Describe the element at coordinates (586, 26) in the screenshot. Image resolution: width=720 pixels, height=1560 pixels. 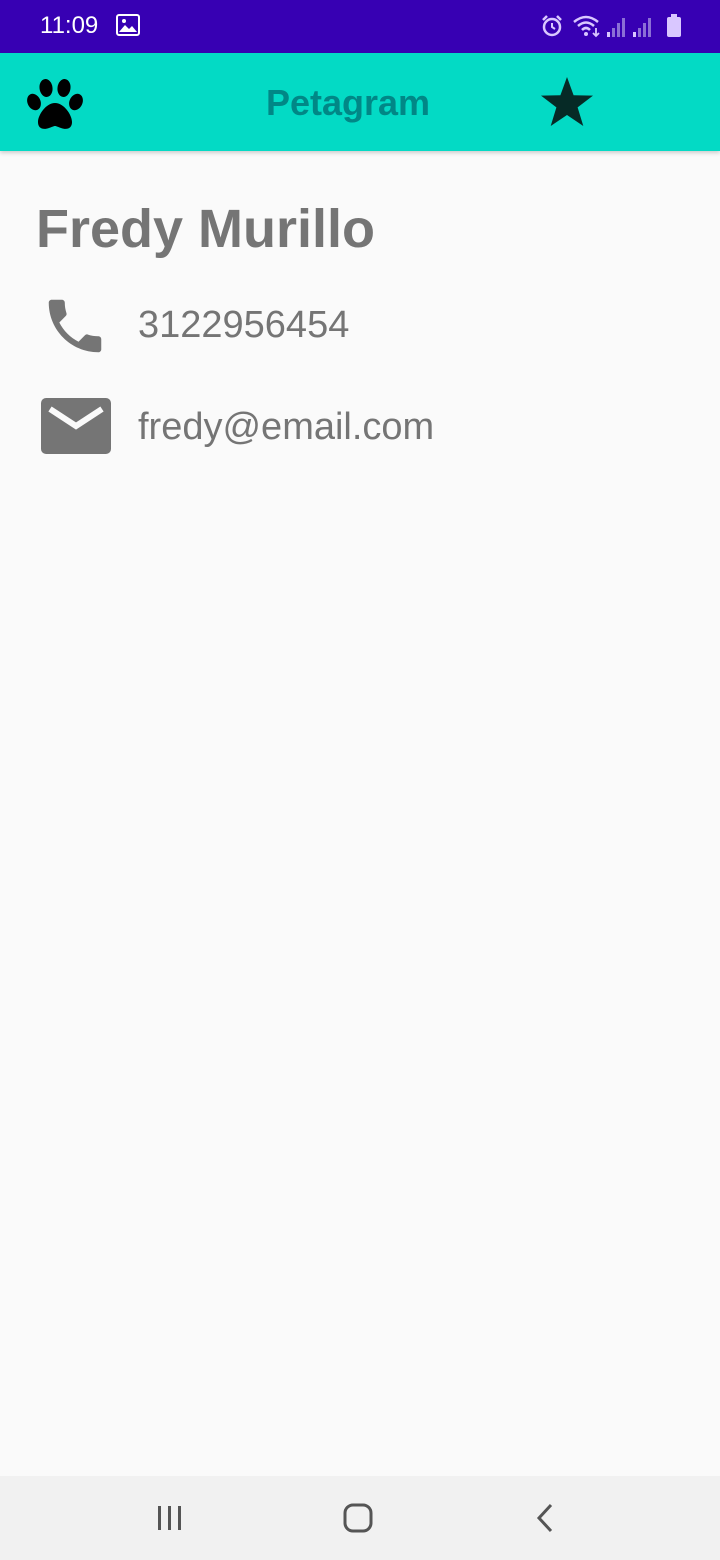
I see `wifi-icon` at that location.